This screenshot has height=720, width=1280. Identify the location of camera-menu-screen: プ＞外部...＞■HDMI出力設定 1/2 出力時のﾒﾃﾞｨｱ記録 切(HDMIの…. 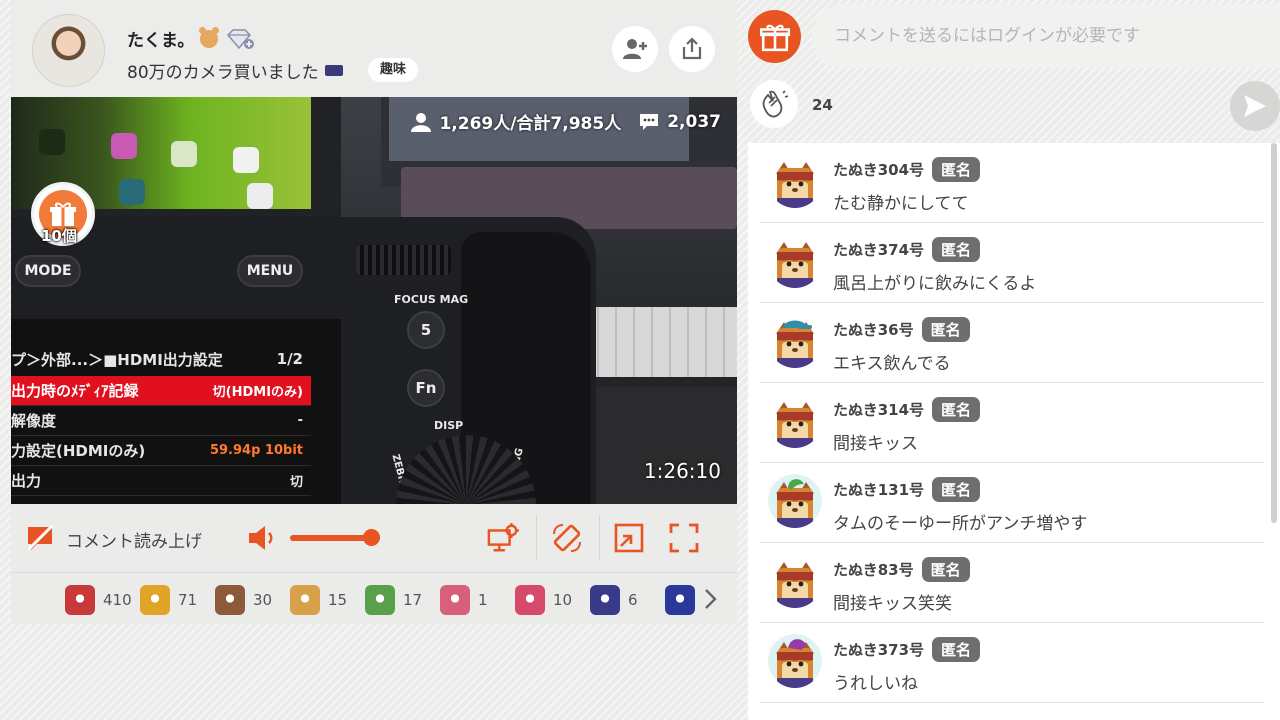
(176, 411).